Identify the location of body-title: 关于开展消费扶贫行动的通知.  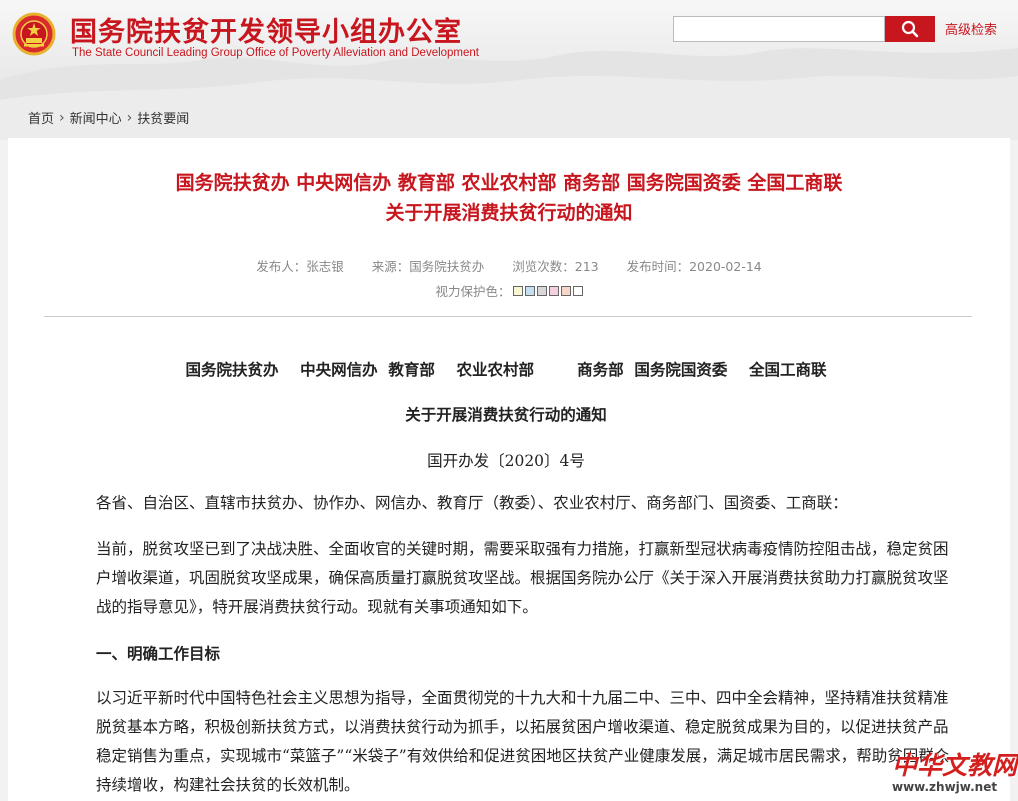
(506, 414).